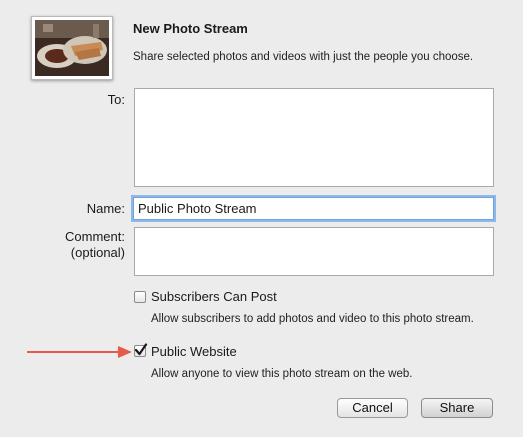 The image size is (523, 437). Describe the element at coordinates (140, 297) in the screenshot. I see `subscribers-can-post-checkbox` at that location.